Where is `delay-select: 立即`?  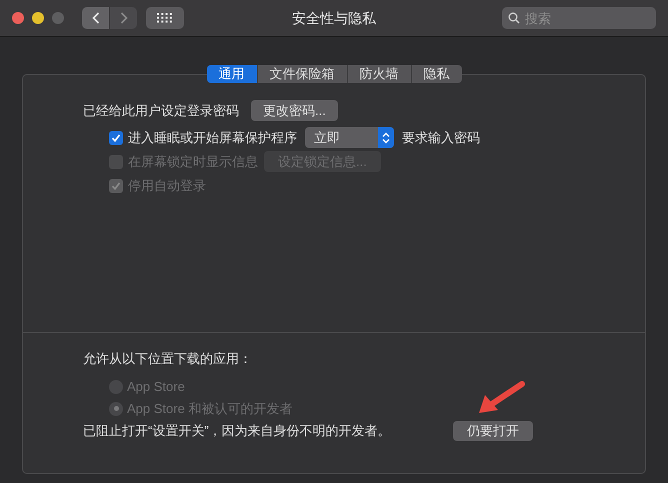
delay-select: 立即 is located at coordinates (349, 137).